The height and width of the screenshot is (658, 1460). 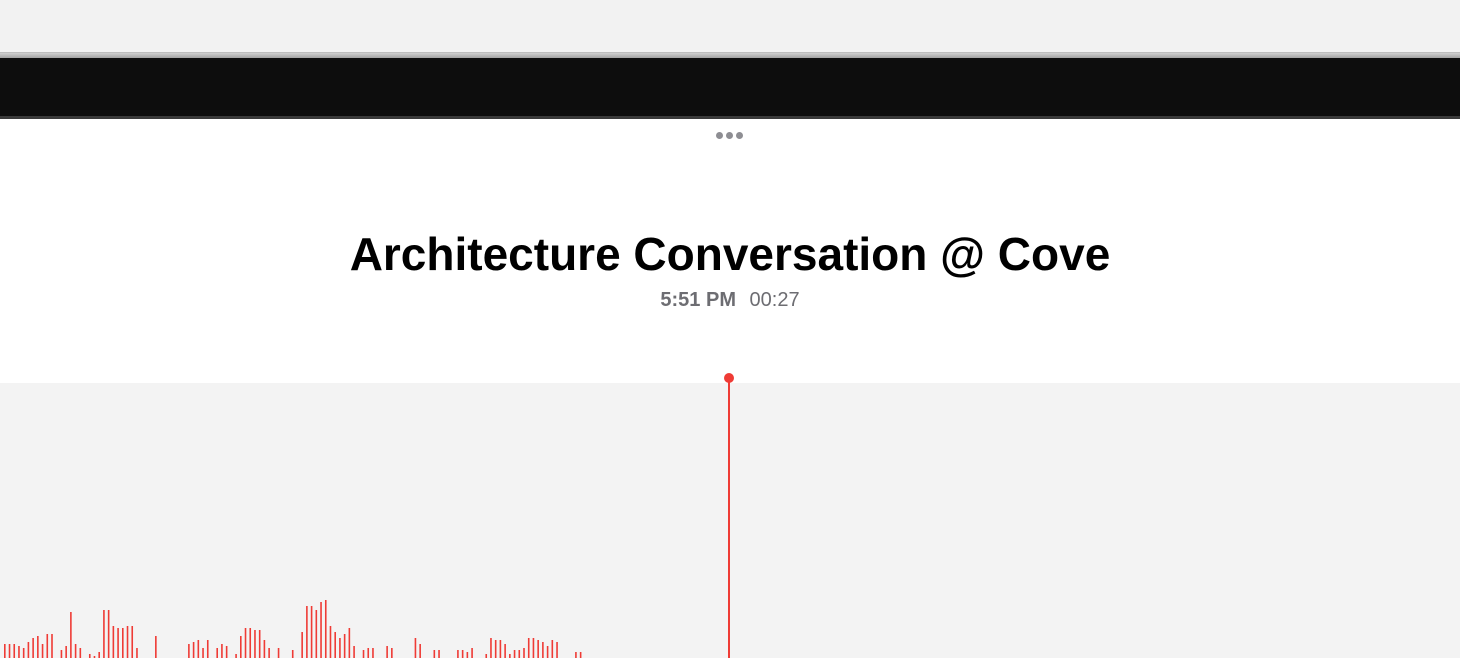 What do you see at coordinates (719, 135) in the screenshot?
I see `more-horizontal-icon` at bounding box center [719, 135].